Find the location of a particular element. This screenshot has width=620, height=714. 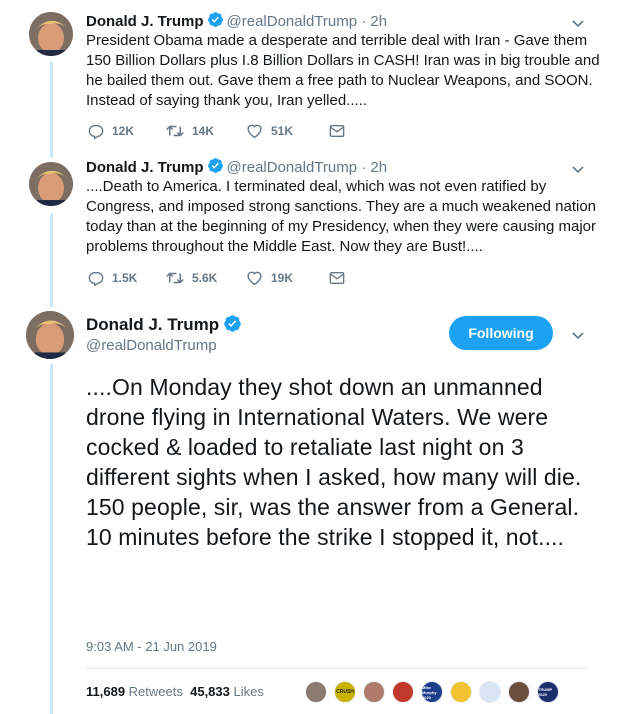

engagement-stats: 11,689 Retweets 45,833 Likes is located at coordinates (175, 692).